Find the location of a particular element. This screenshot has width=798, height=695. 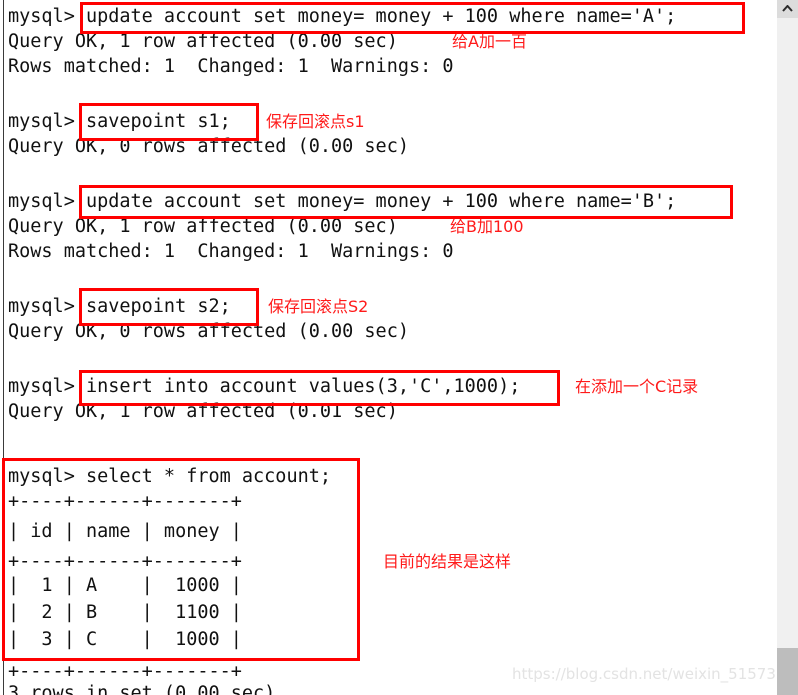

terminal-line: Query OK, 1 row affected (0.01 sec) is located at coordinates (203, 411).